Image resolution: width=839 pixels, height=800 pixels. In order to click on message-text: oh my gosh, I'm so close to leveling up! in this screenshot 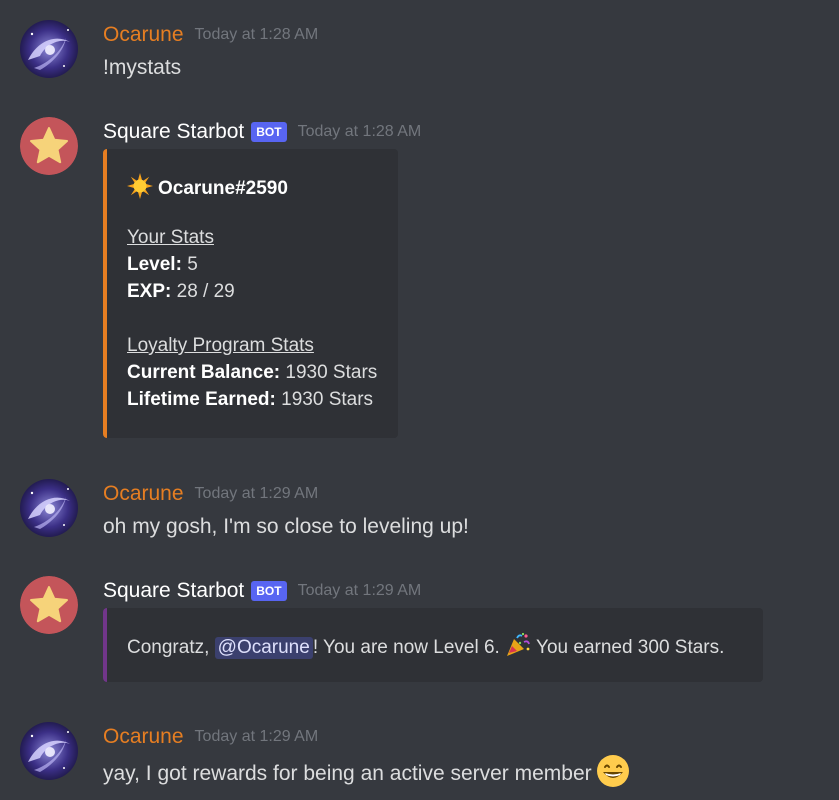, I will do `click(286, 526)`.